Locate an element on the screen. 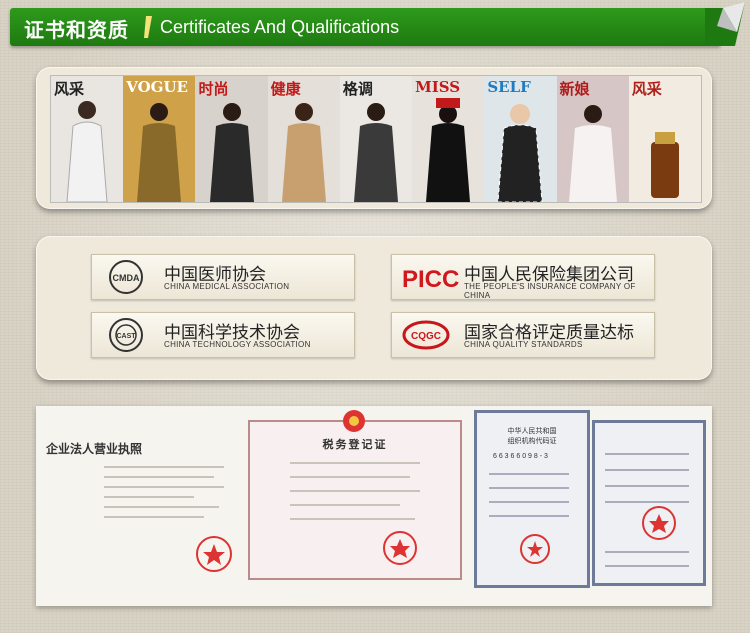 The height and width of the screenshot is (633, 750). svg-text: PICC is located at coordinates (430, 279).